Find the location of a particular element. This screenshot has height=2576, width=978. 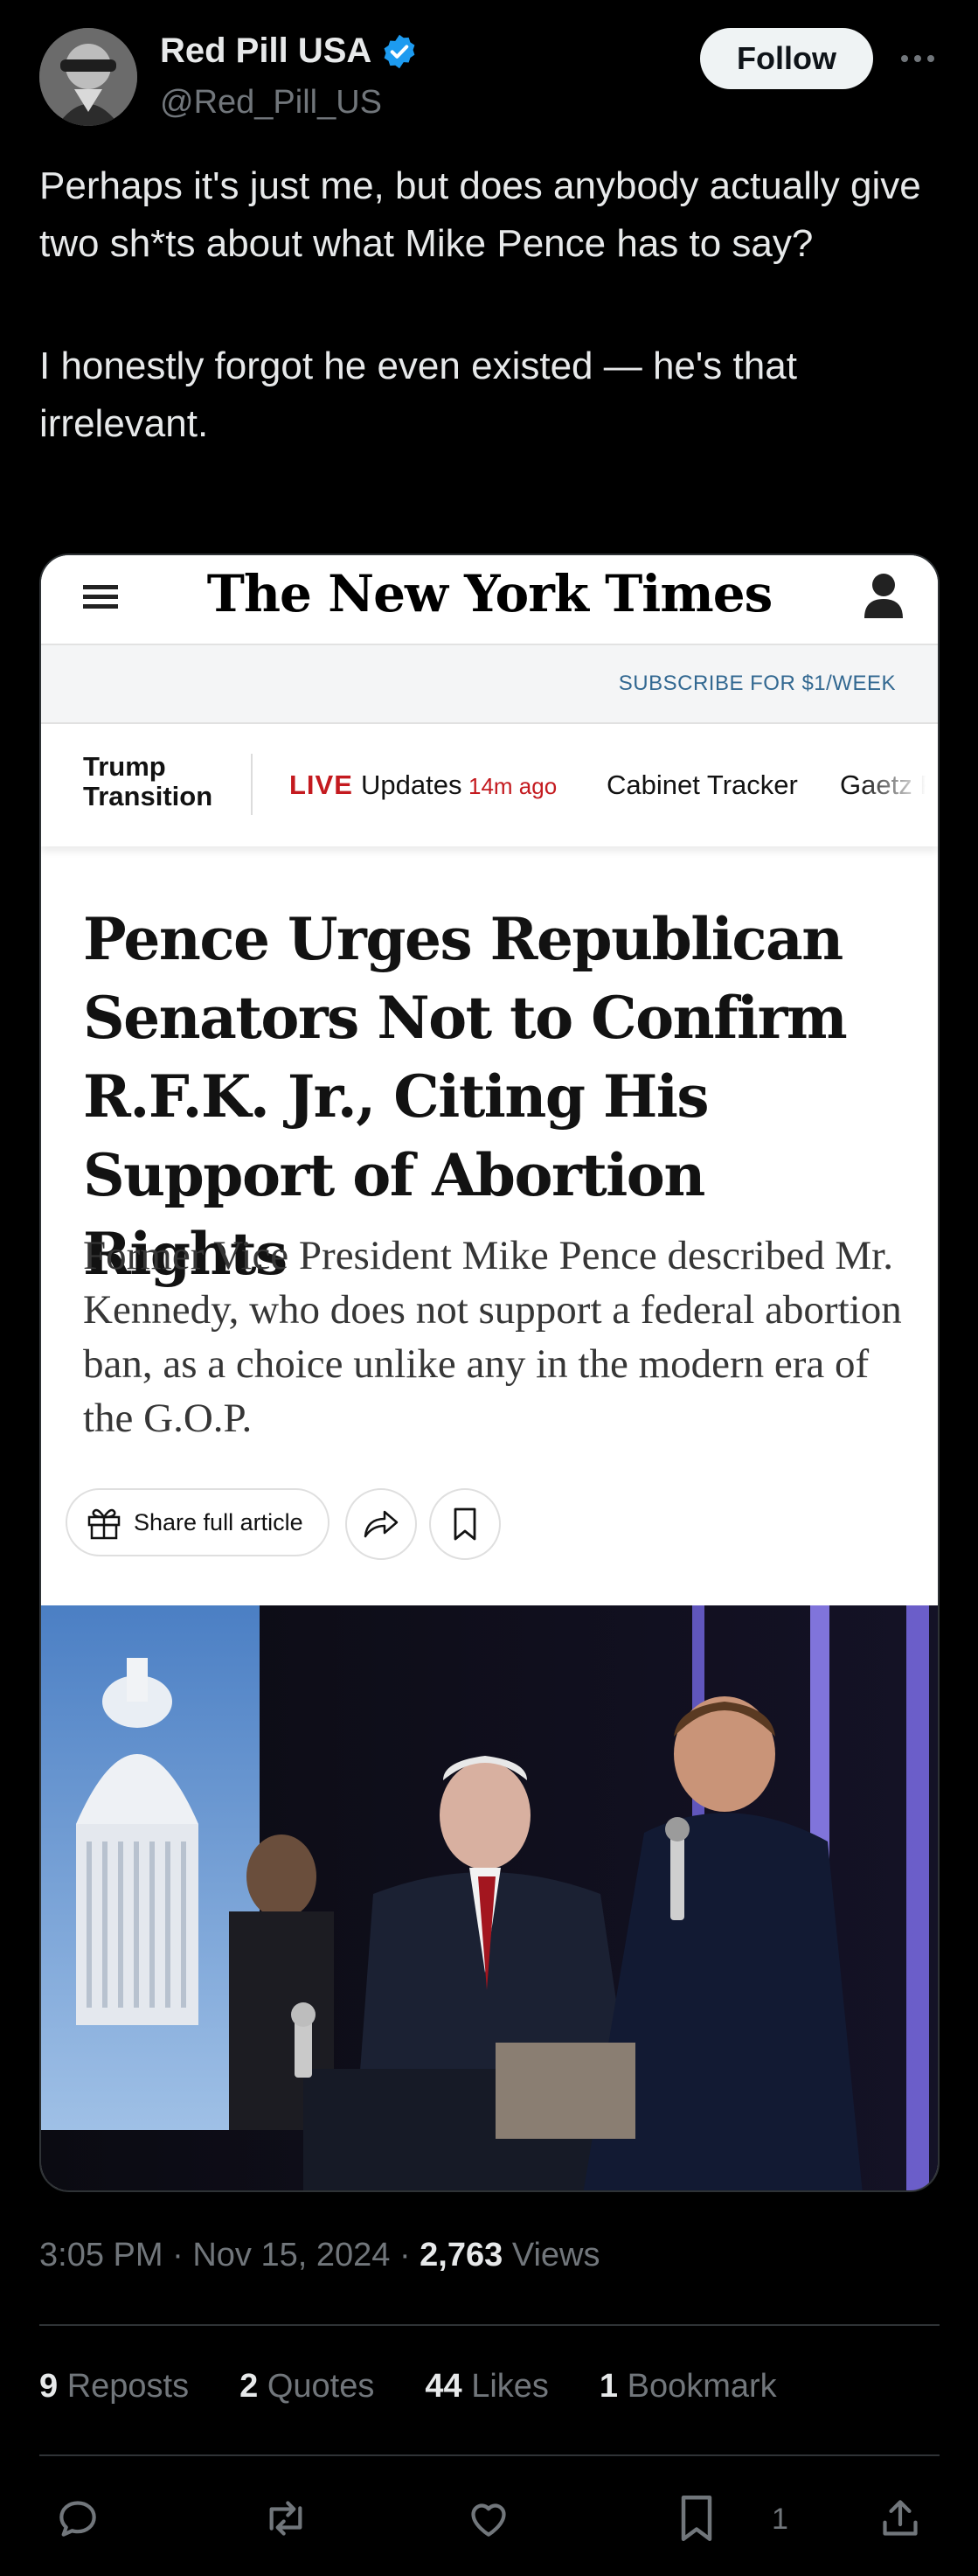

action-bar: 1 is located at coordinates (489, 2518).